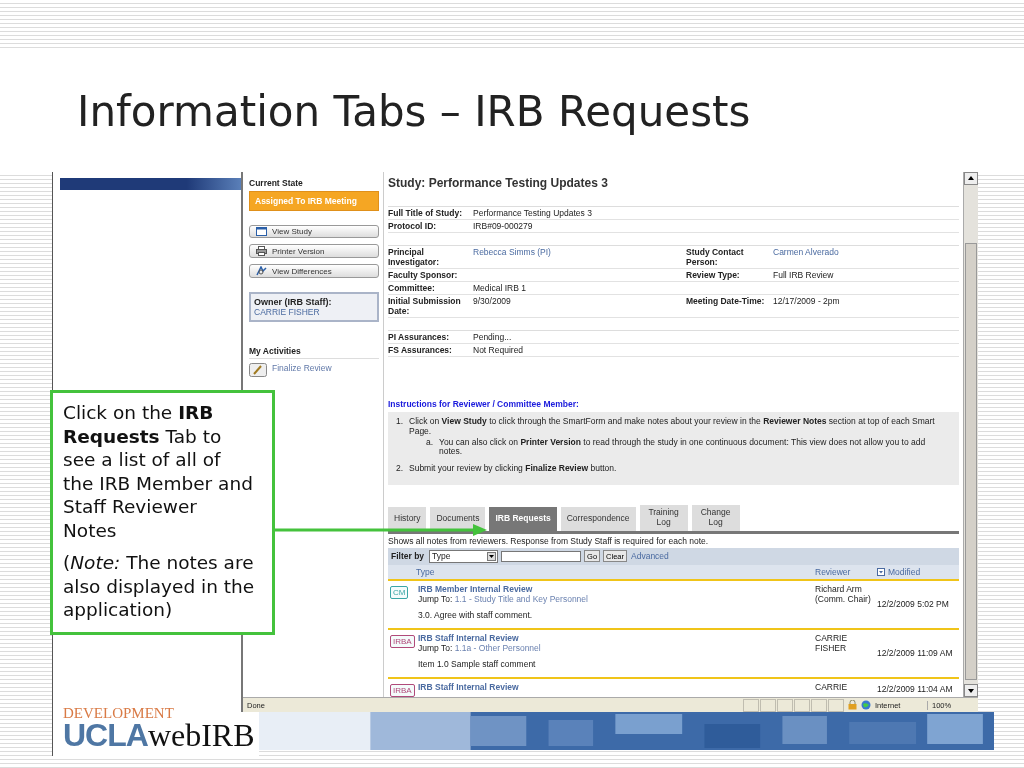 The image size is (1024, 768). What do you see at coordinates (413, 226) in the screenshot?
I see `field-label: Protocol ID:` at bounding box center [413, 226].